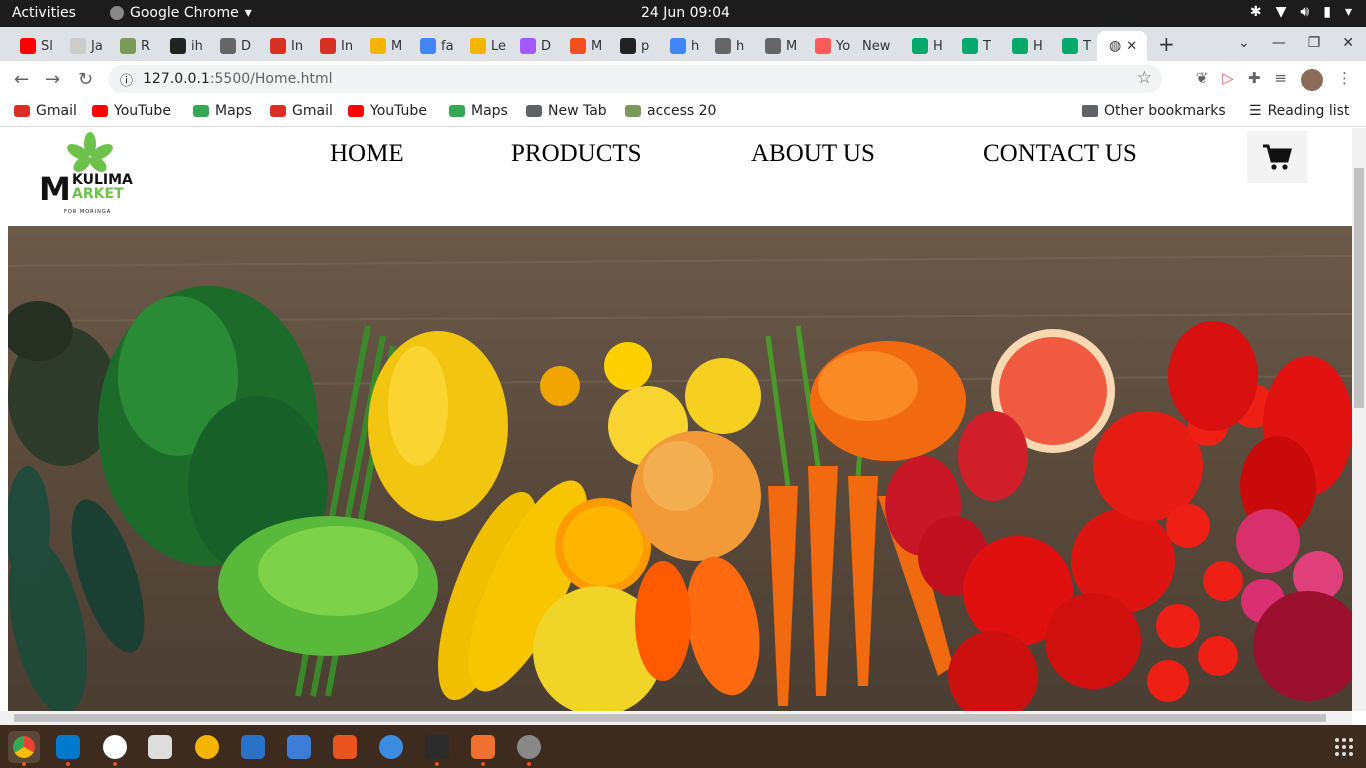  I want to click on app-menu: Google Chrome ▾, so click(181, 13).